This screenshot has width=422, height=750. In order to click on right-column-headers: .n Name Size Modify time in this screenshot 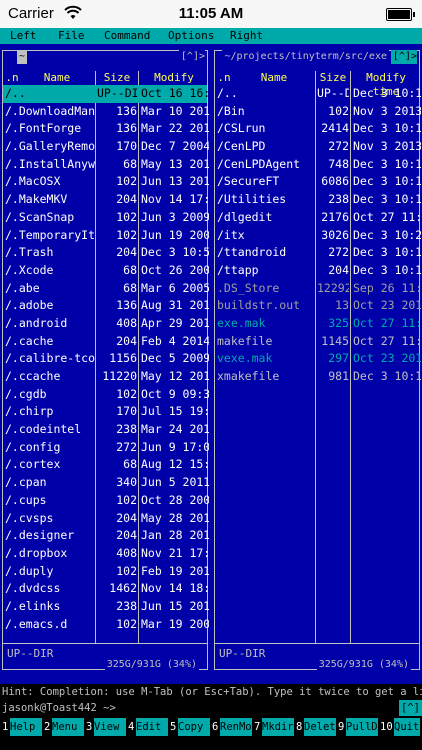, I will do `click(317, 84)`.